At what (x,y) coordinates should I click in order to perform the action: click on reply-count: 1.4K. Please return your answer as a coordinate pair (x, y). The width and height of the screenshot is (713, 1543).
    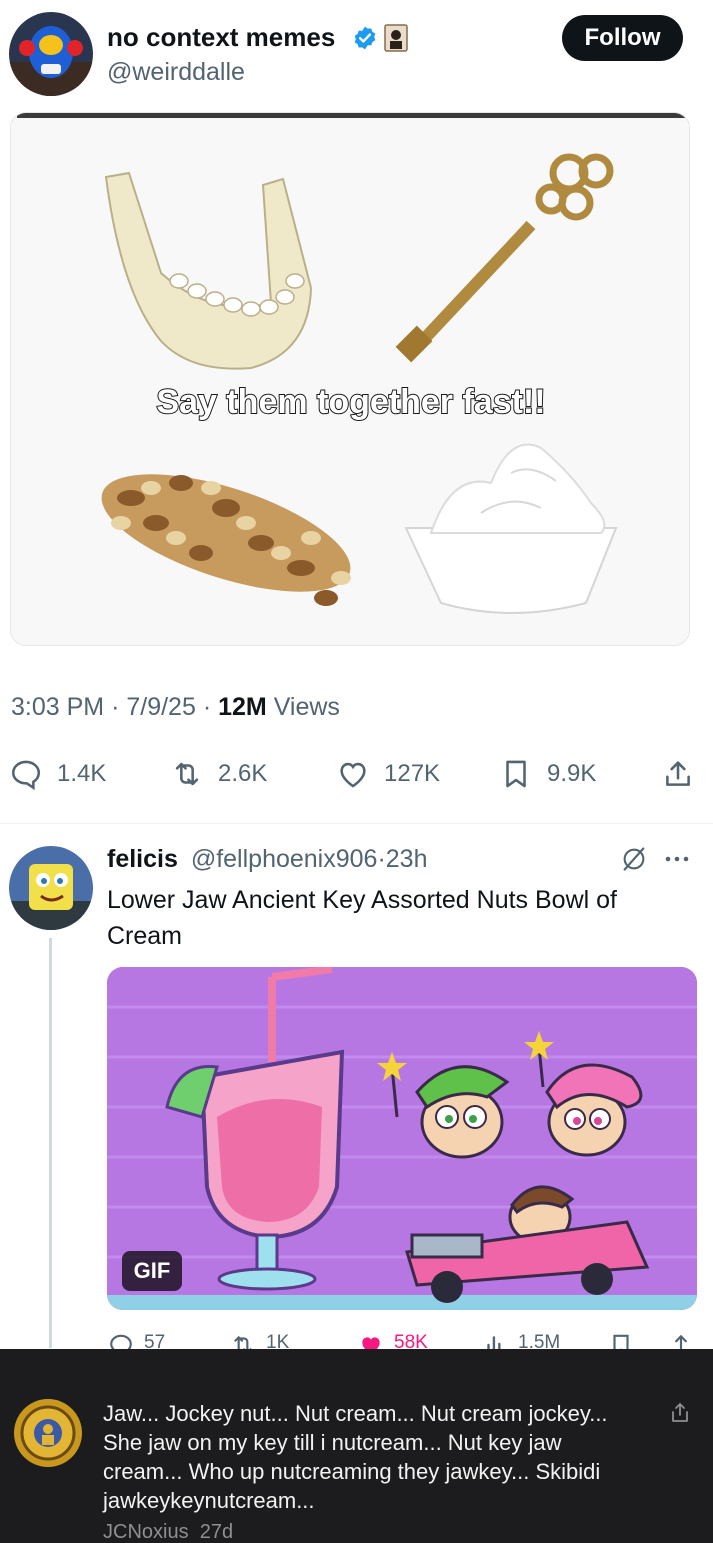
    Looking at the image, I should click on (82, 773).